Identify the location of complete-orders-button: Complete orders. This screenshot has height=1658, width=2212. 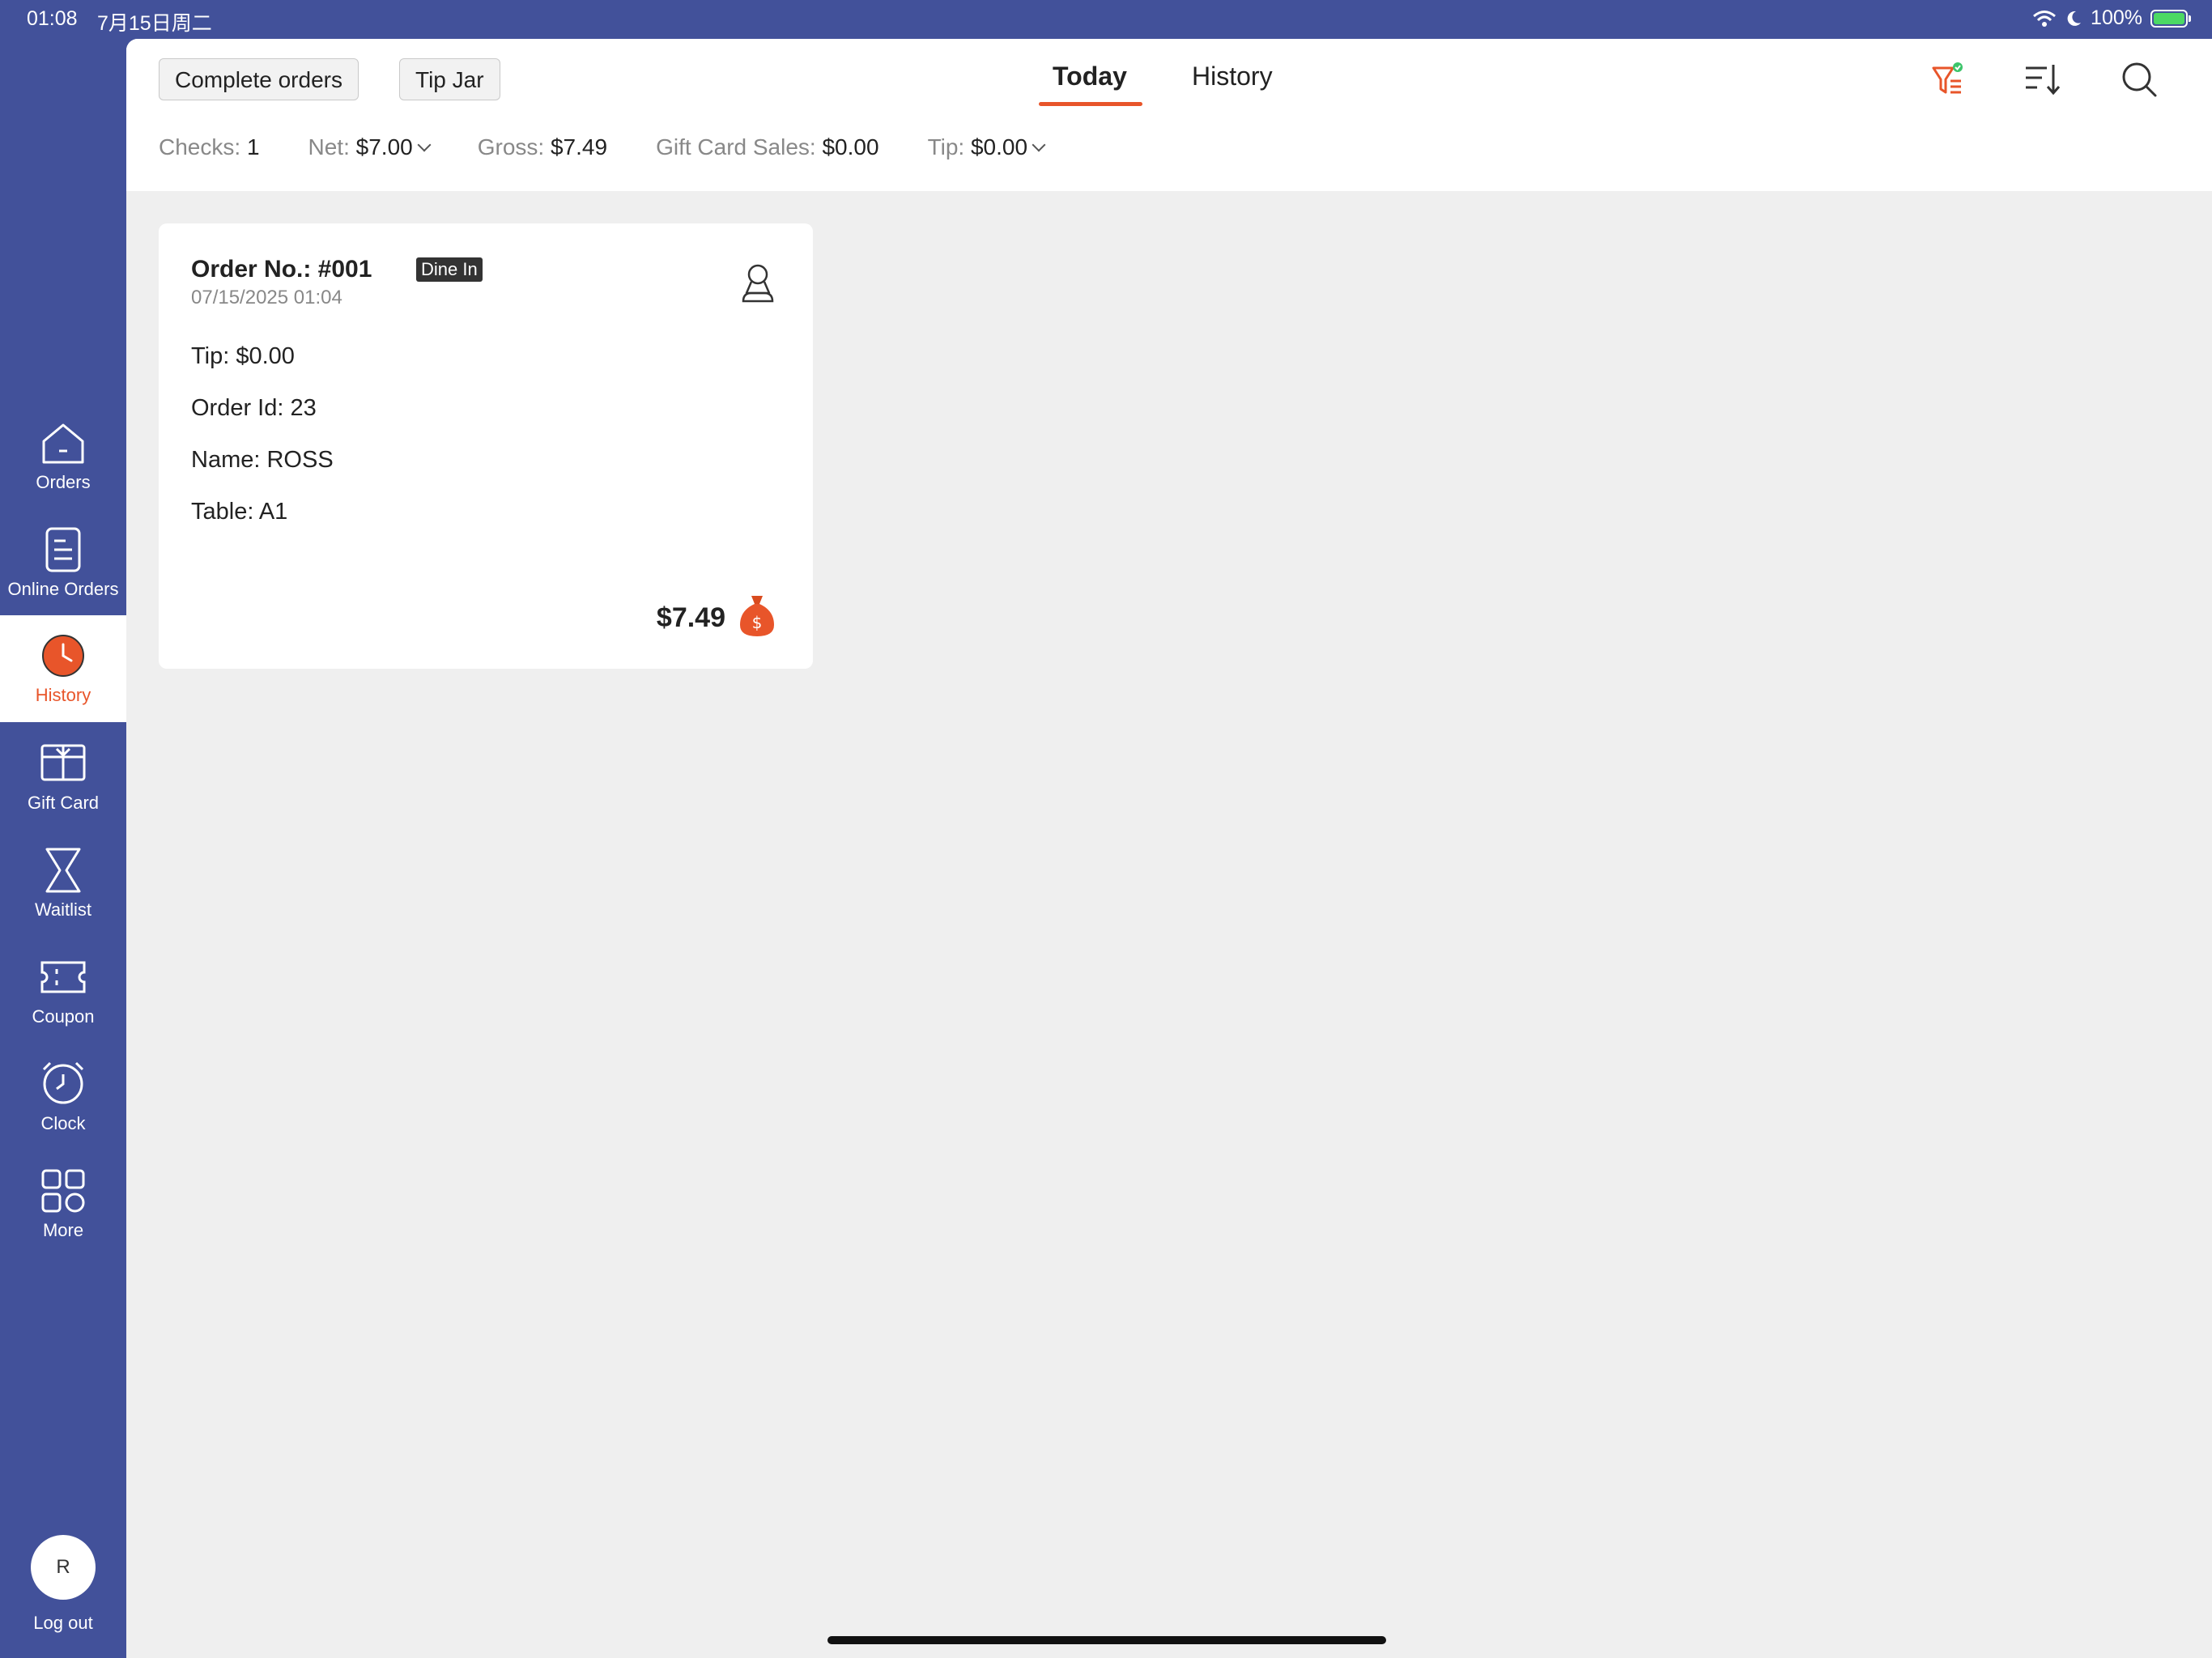
(259, 79).